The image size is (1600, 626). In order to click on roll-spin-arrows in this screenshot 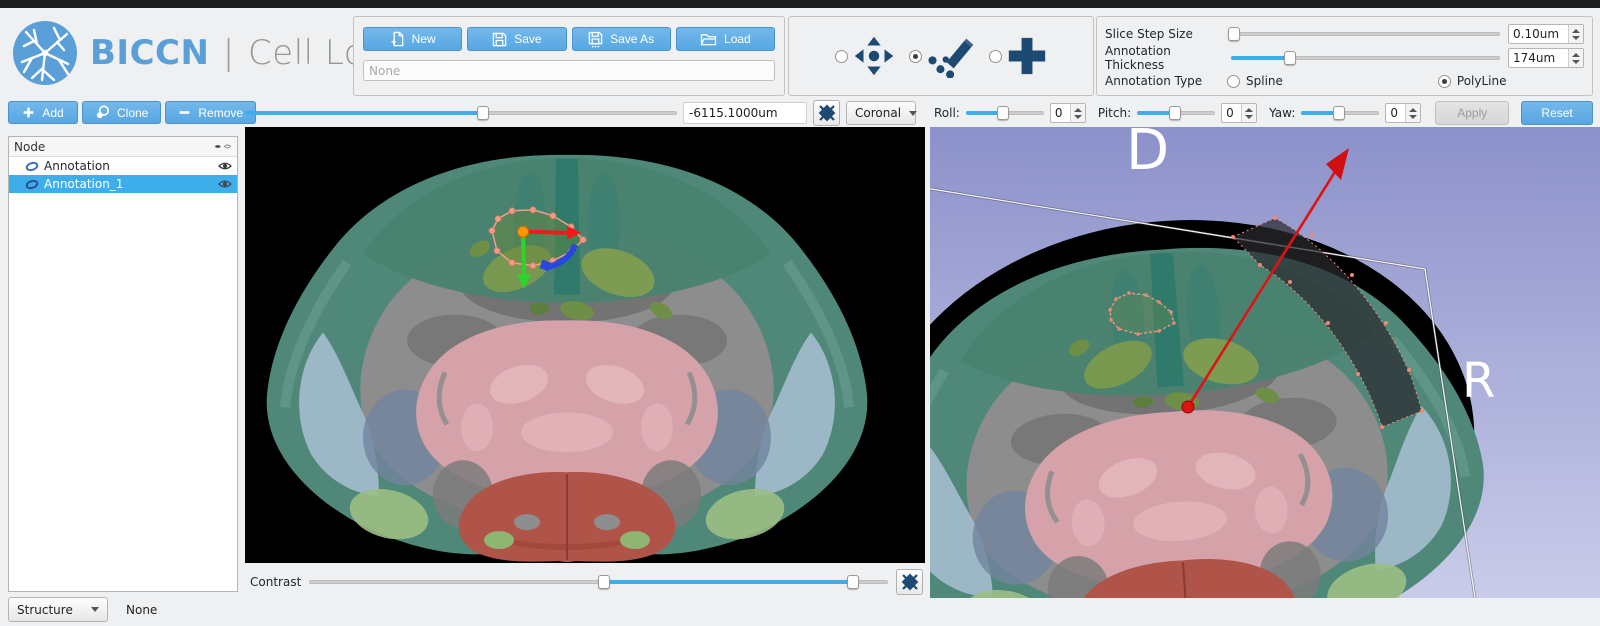, I will do `click(1077, 113)`.